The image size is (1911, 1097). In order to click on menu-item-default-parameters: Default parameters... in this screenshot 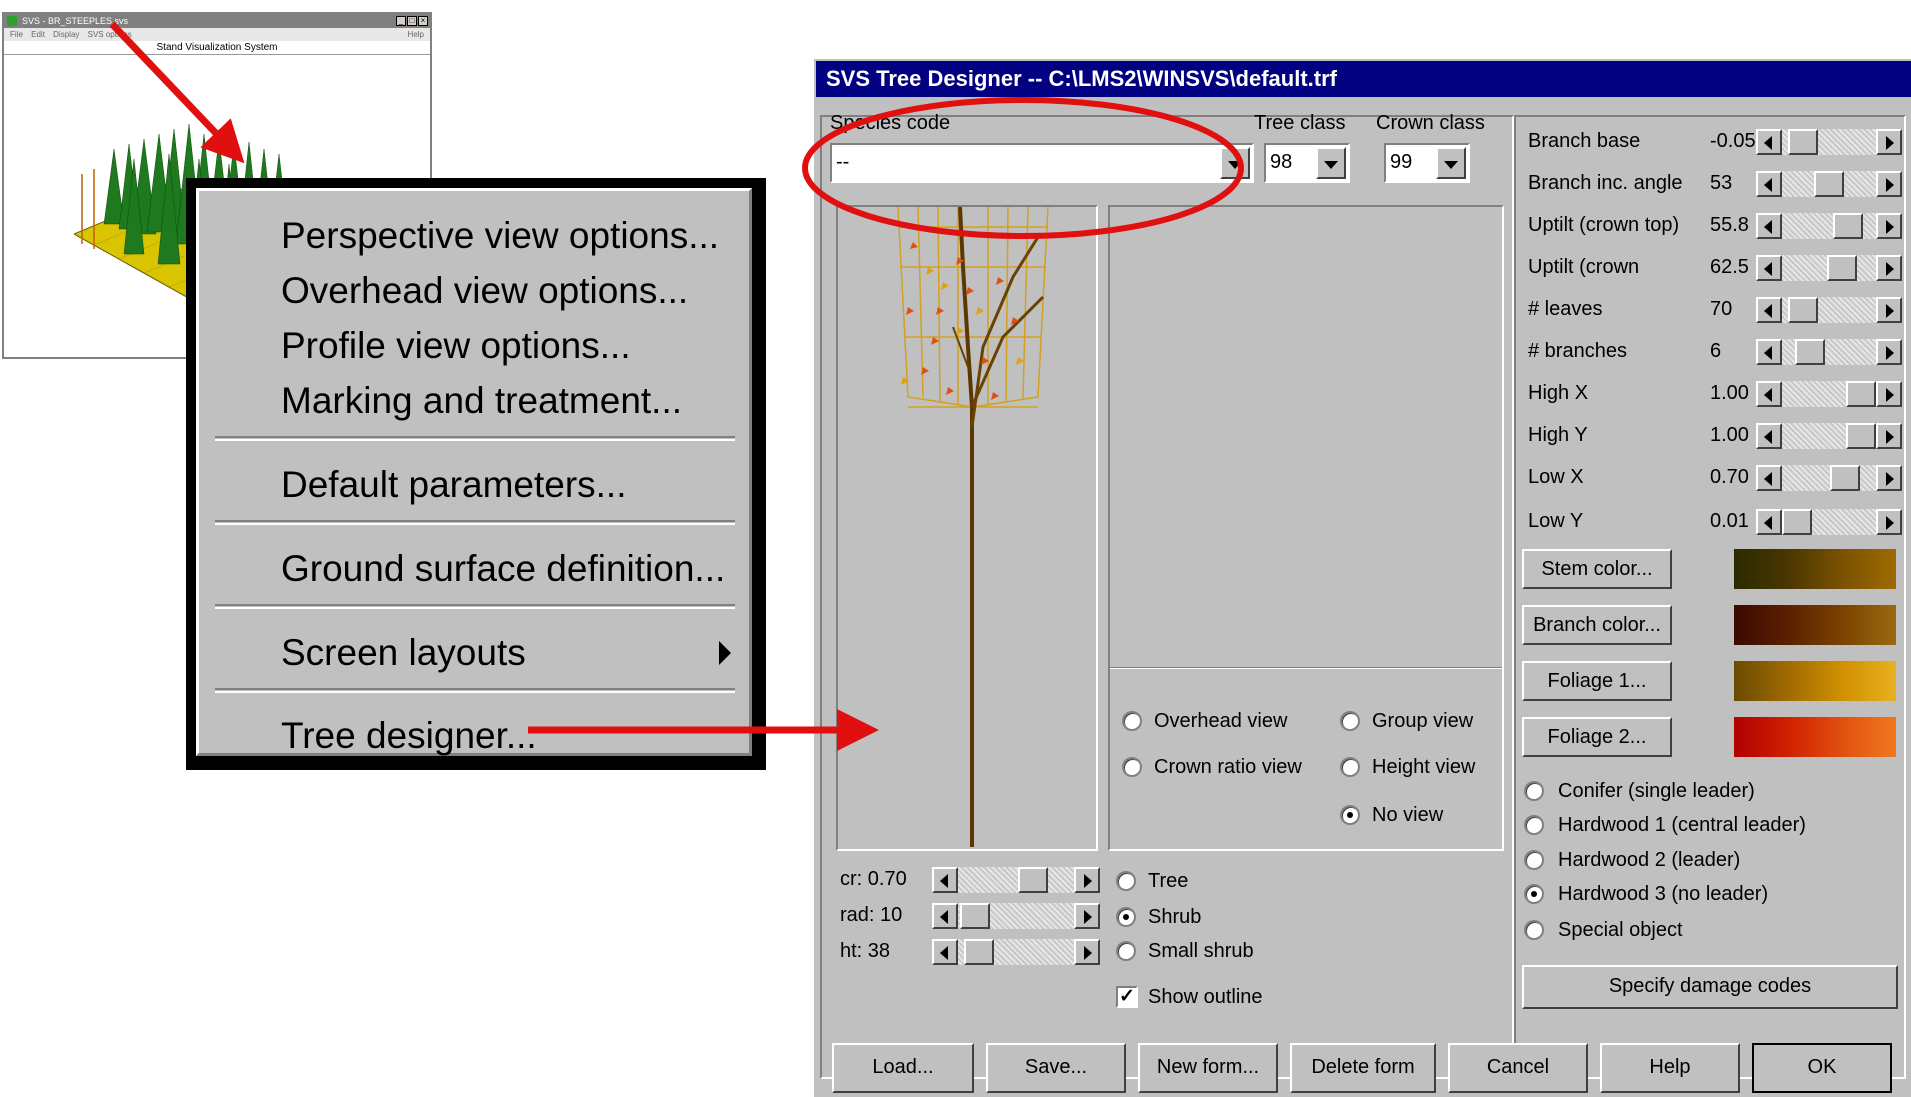, I will do `click(473, 485)`.